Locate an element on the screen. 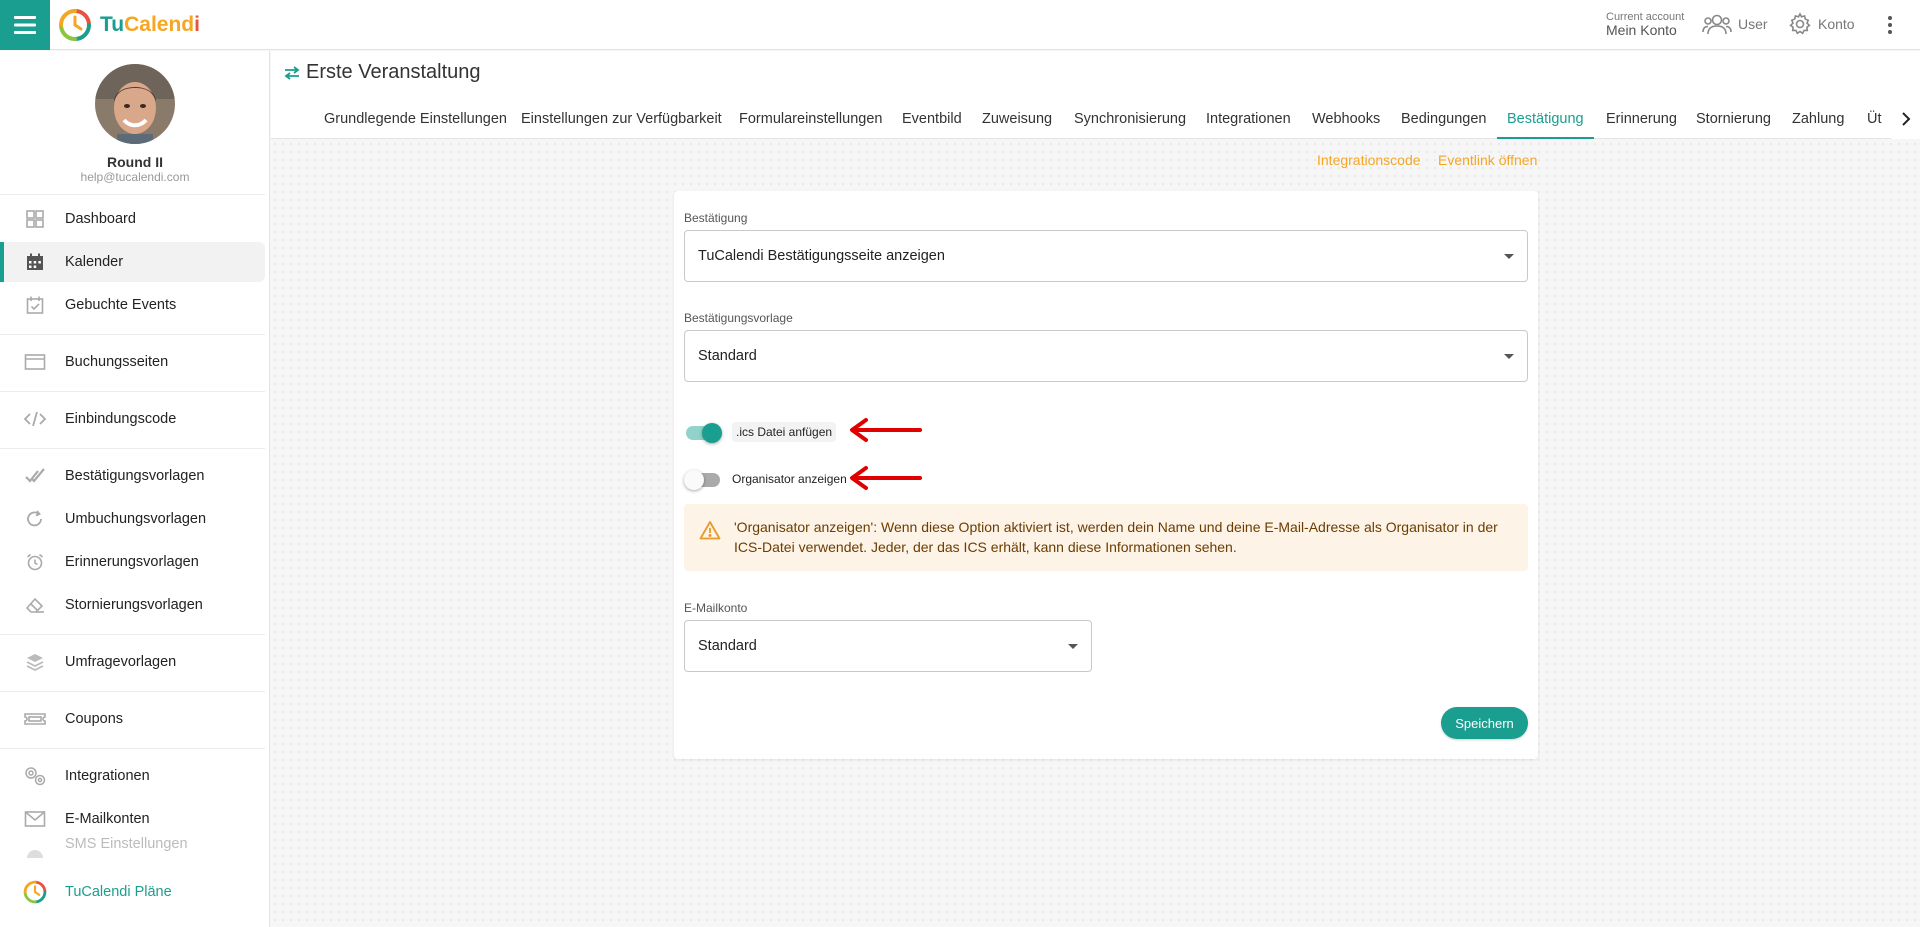 This screenshot has height=927, width=1920. ics-toggle-label: .ics Datei anfügen is located at coordinates (784, 432).